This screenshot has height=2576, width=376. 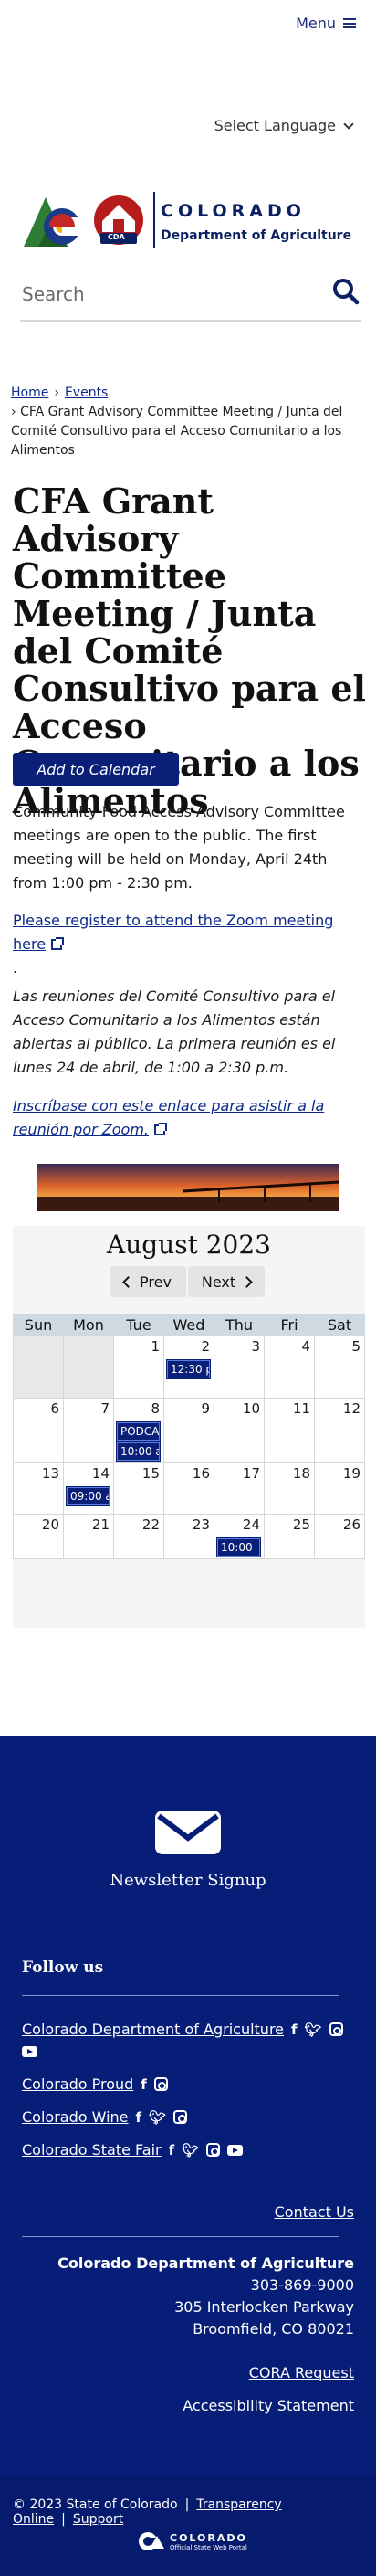 I want to click on calendar-day-number: 10, so click(x=251, y=1408).